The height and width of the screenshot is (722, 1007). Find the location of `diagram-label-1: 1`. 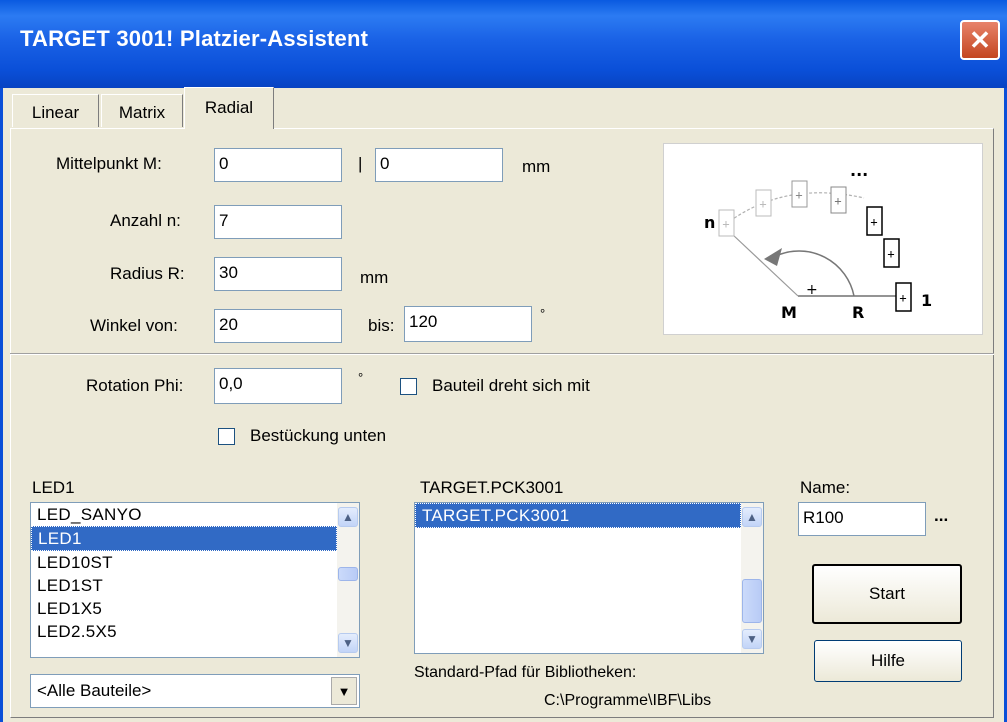

diagram-label-1: 1 is located at coordinates (926, 300).